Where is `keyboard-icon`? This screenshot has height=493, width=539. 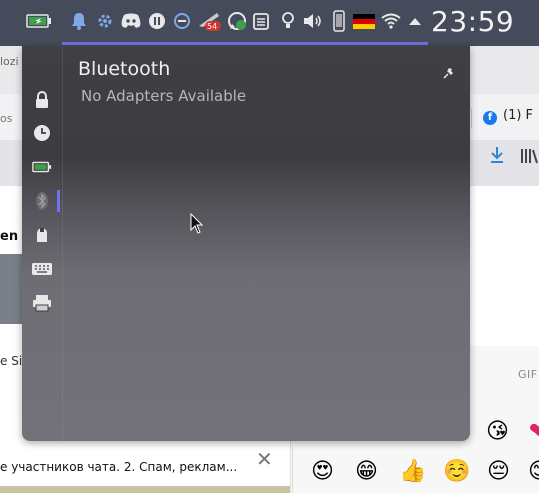
keyboard-icon is located at coordinates (42, 269).